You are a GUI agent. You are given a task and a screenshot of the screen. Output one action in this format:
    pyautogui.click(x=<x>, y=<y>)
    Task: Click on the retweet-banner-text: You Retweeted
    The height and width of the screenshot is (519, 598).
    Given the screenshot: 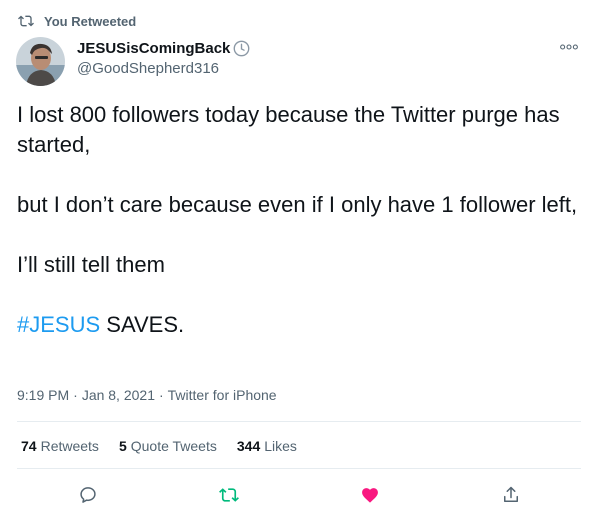 What is the action you would take?
    pyautogui.click(x=90, y=21)
    